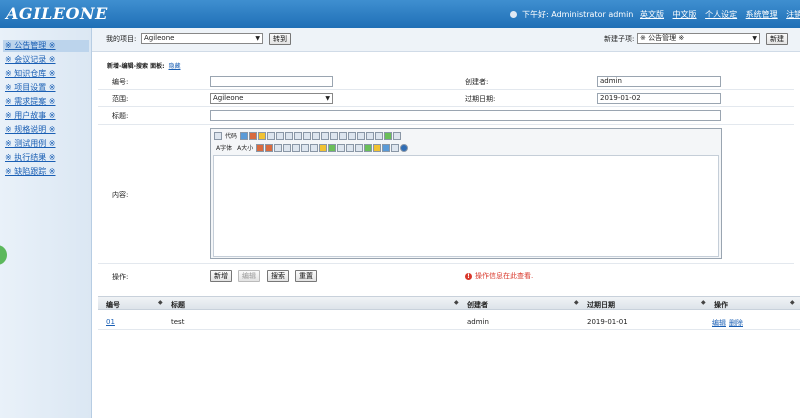  What do you see at coordinates (46, 74) in the screenshot?
I see `sidebar-item-knowledge: ※ 知识仓库 ※` at bounding box center [46, 74].